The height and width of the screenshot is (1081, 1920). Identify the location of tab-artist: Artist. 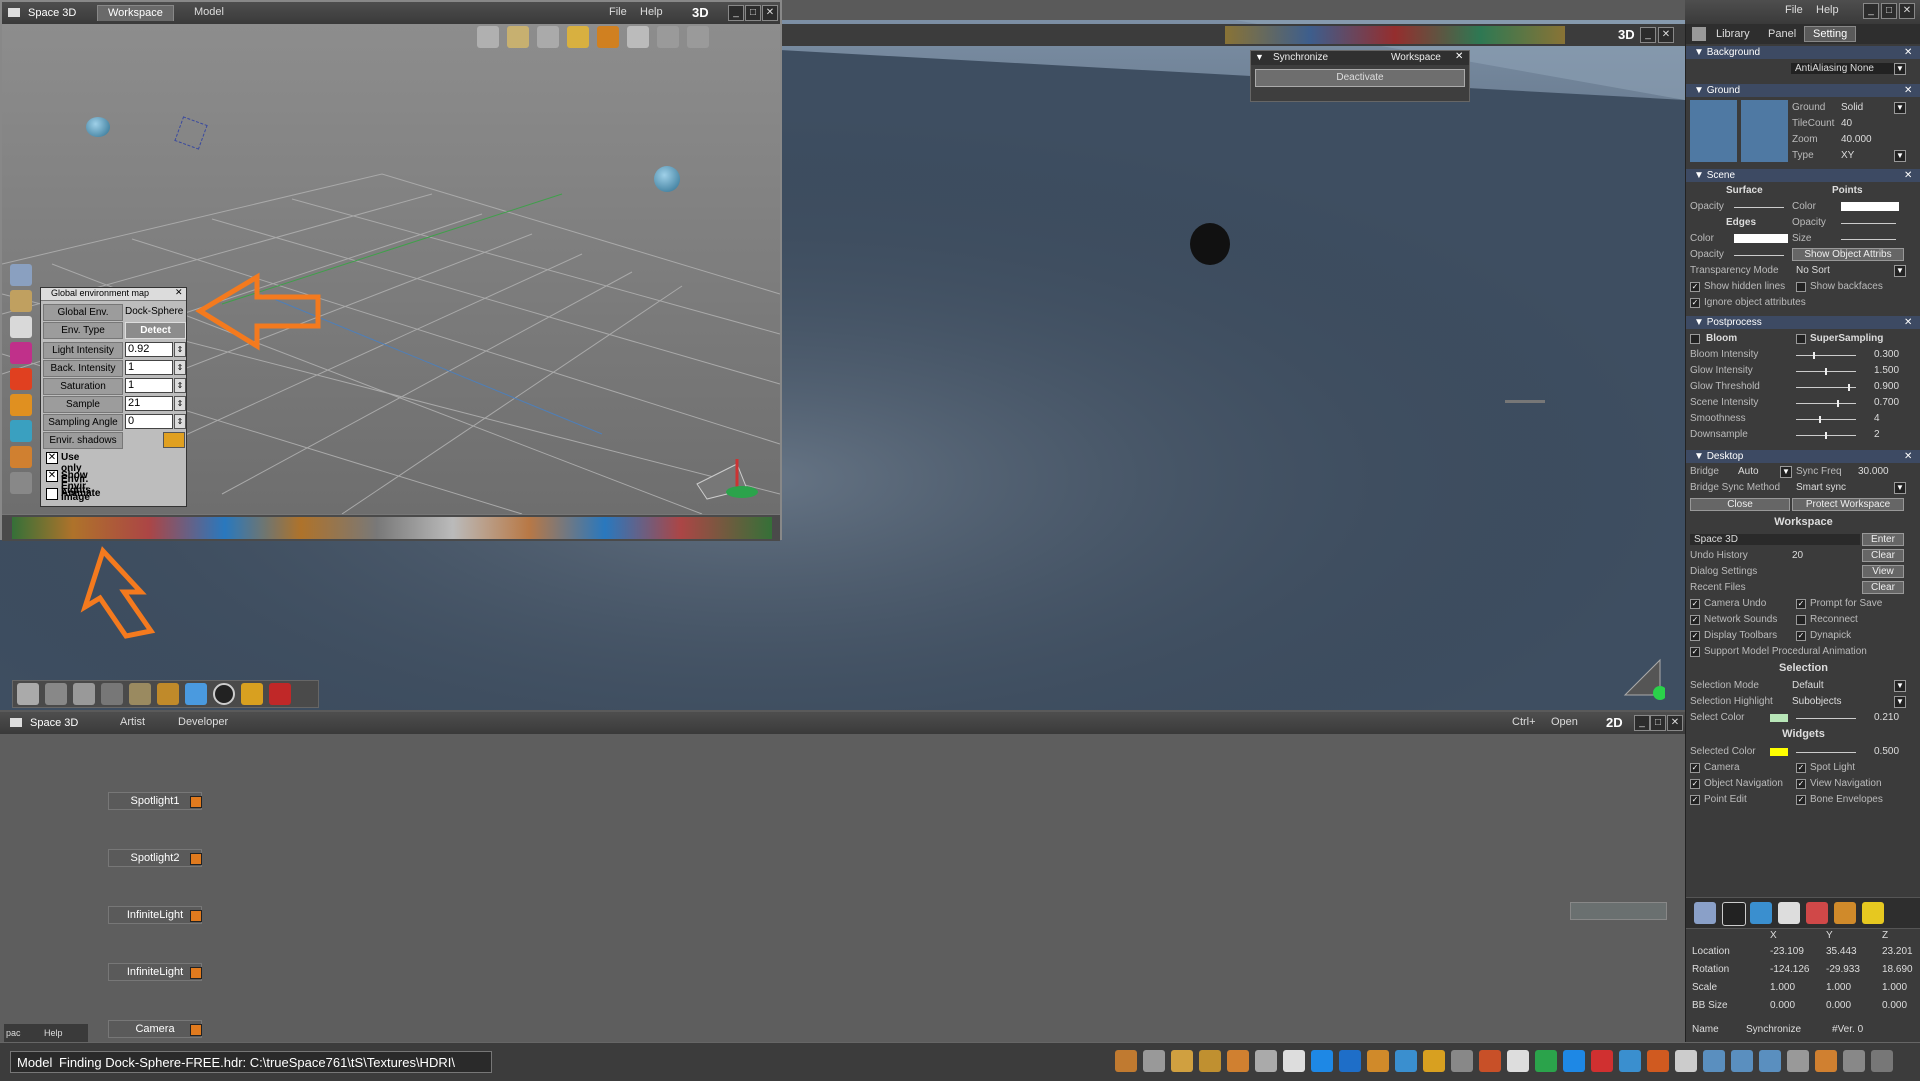
(132, 722).